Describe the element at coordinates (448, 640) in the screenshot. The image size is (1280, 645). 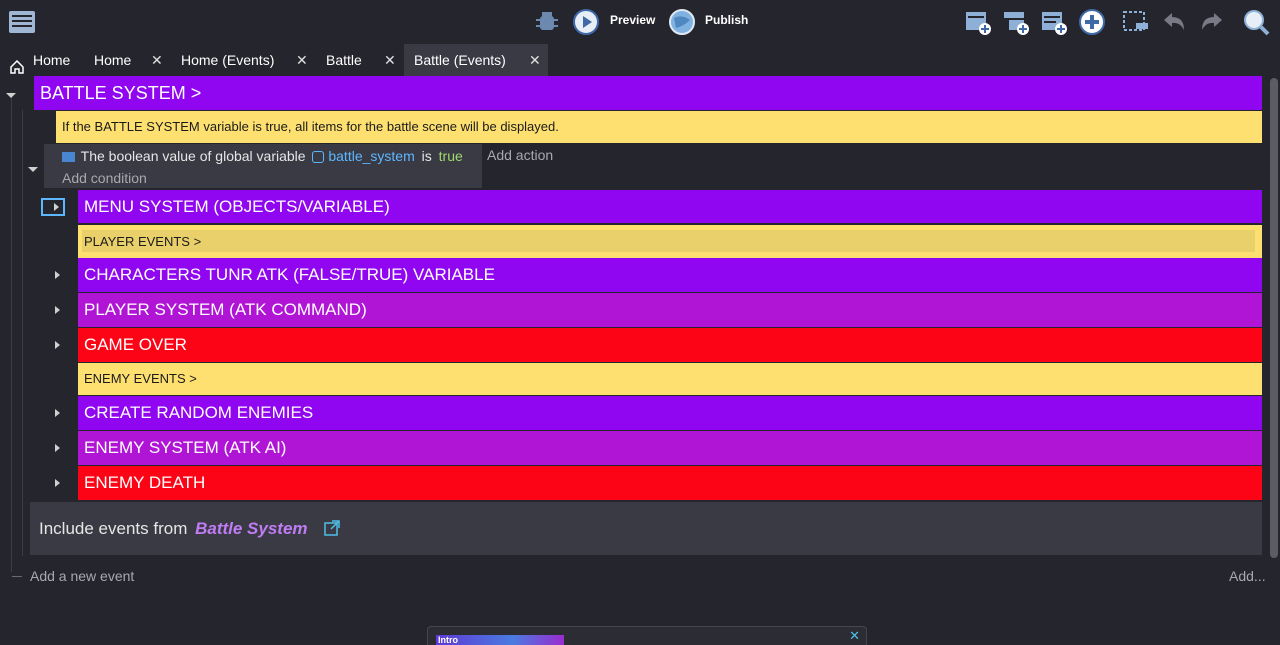
I see `popup-tag: Intro` at that location.